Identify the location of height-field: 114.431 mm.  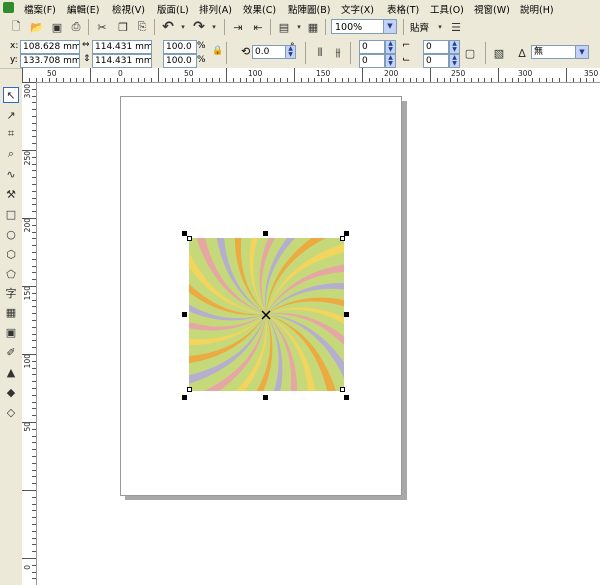
(122, 61).